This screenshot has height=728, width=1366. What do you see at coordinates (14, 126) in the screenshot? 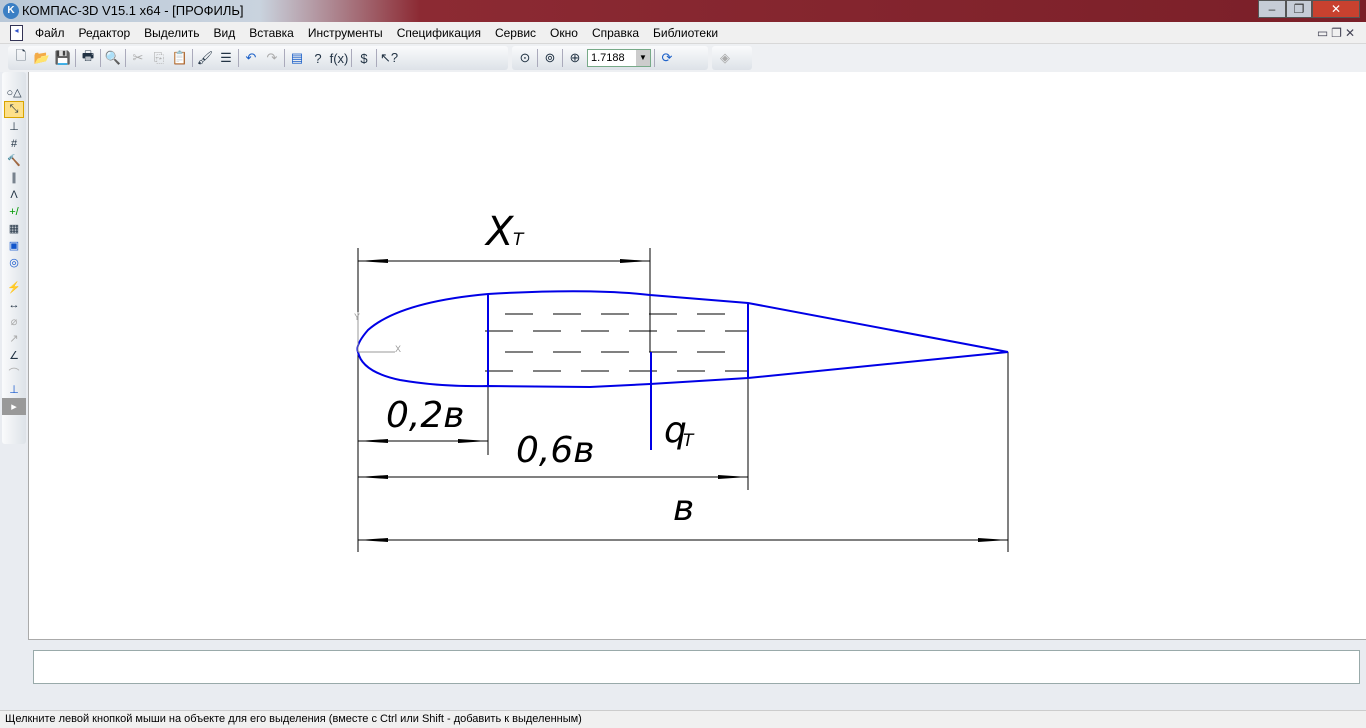
I see `designations-icon: ⊥` at bounding box center [14, 126].